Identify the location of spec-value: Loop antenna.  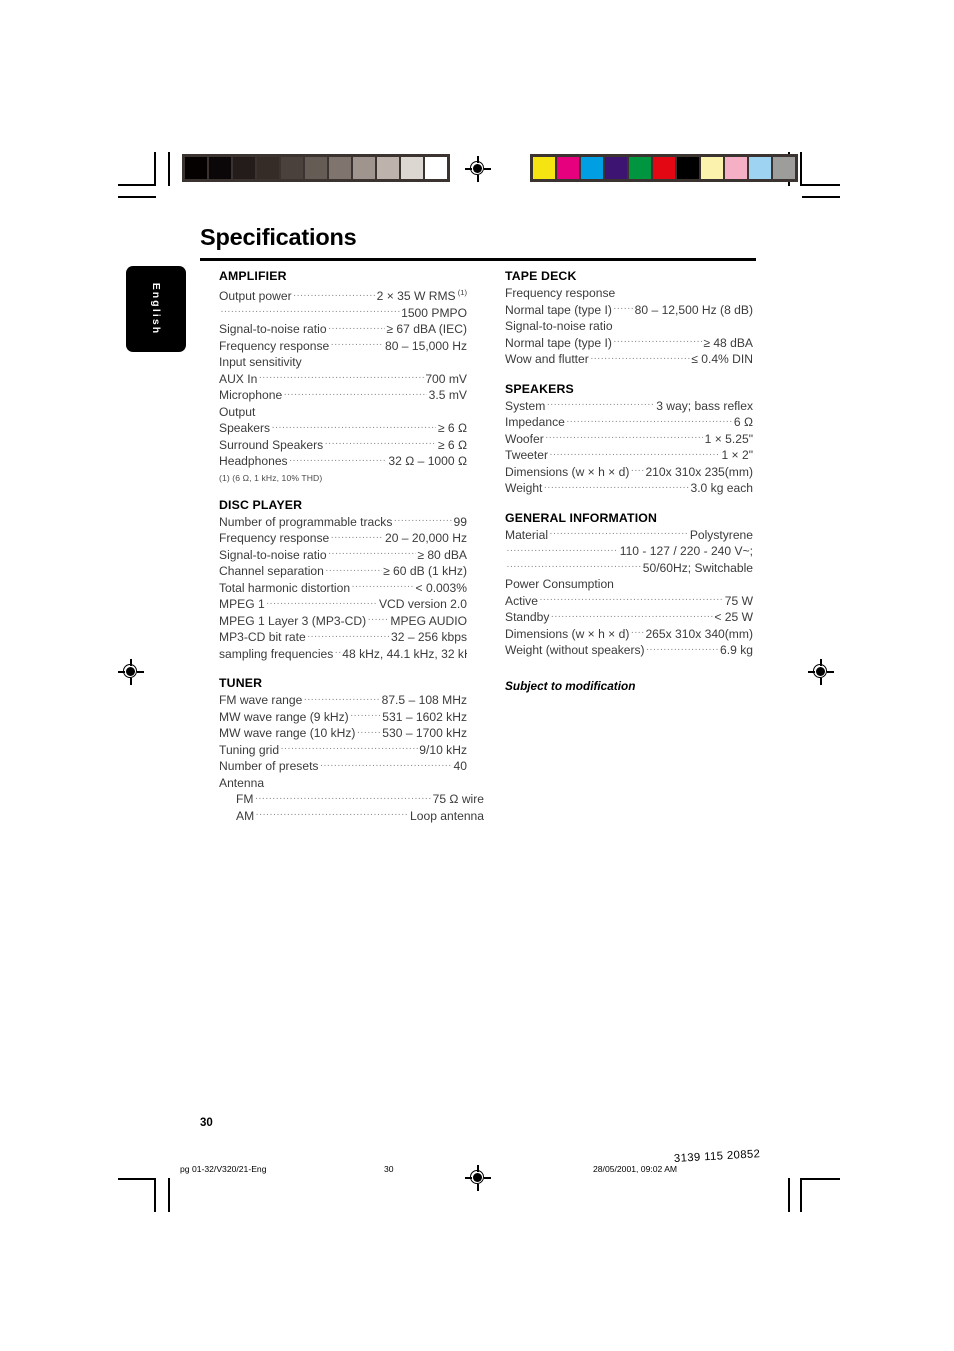
(447, 815).